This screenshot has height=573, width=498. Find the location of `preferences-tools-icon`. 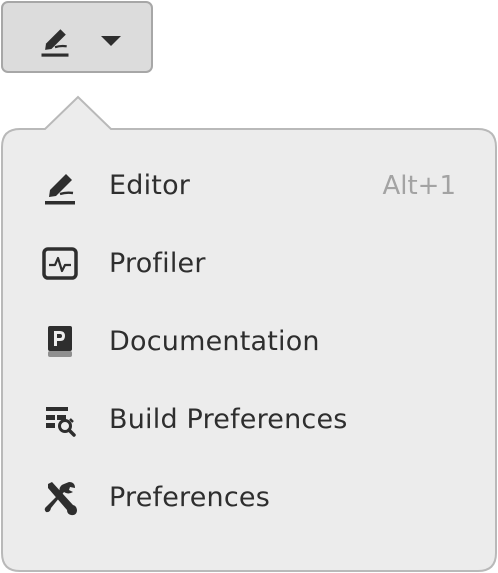

preferences-tools-icon is located at coordinates (60, 498).